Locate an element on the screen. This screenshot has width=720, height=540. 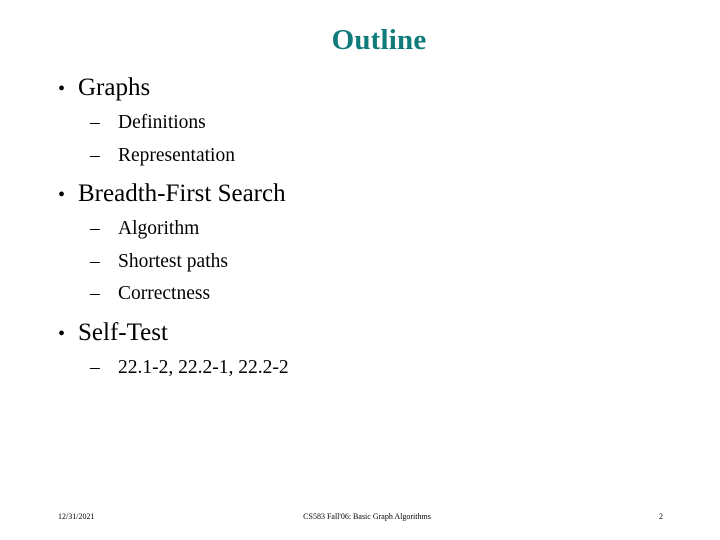
outline-subbullet-definitions: – Definitions is located at coordinates (362, 122).